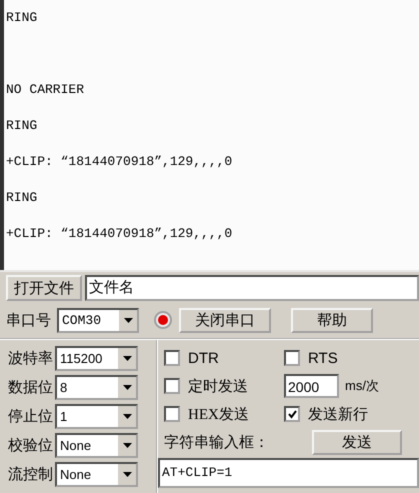 Image resolution: width=419 pixels, height=493 pixels. Describe the element at coordinates (217, 442) in the screenshot. I see `input-label: 字符串输入框：` at that location.